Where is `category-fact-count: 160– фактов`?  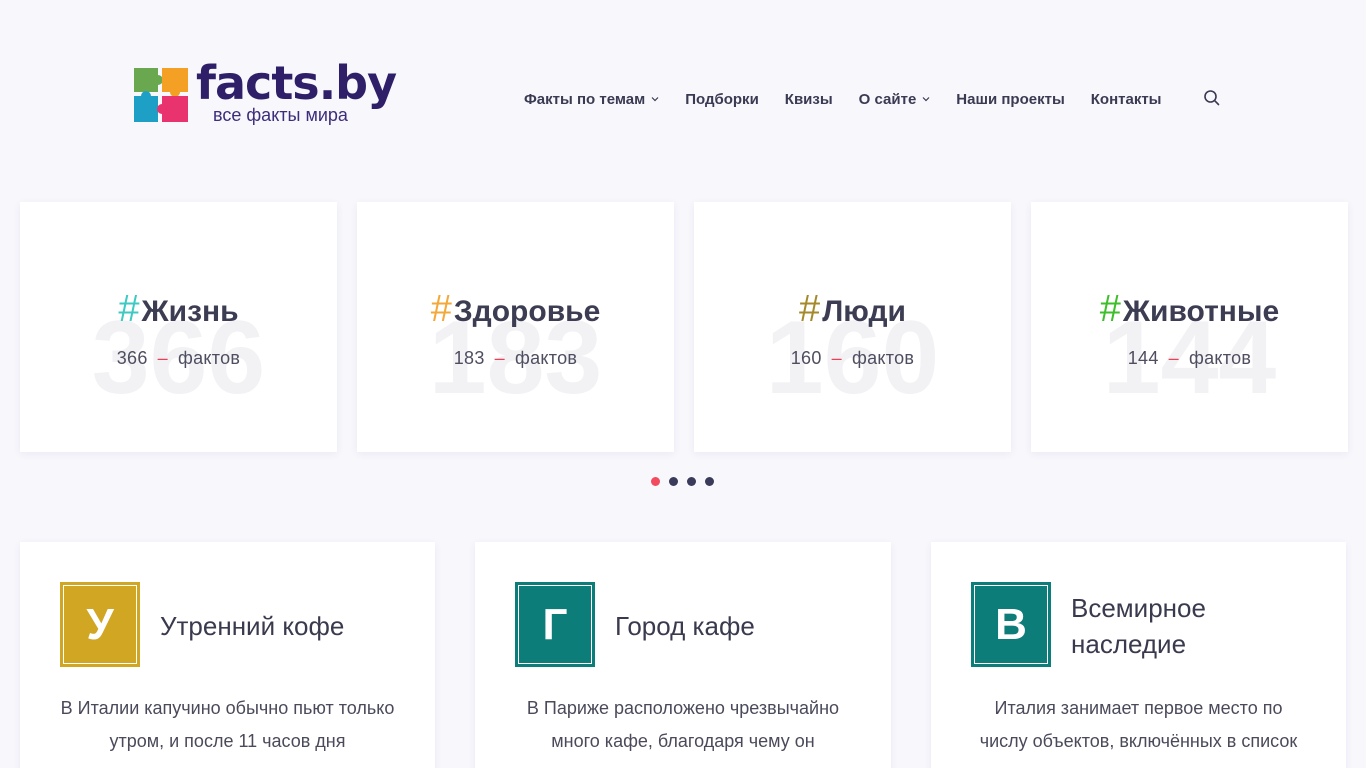
category-fact-count: 160– фактов is located at coordinates (852, 358).